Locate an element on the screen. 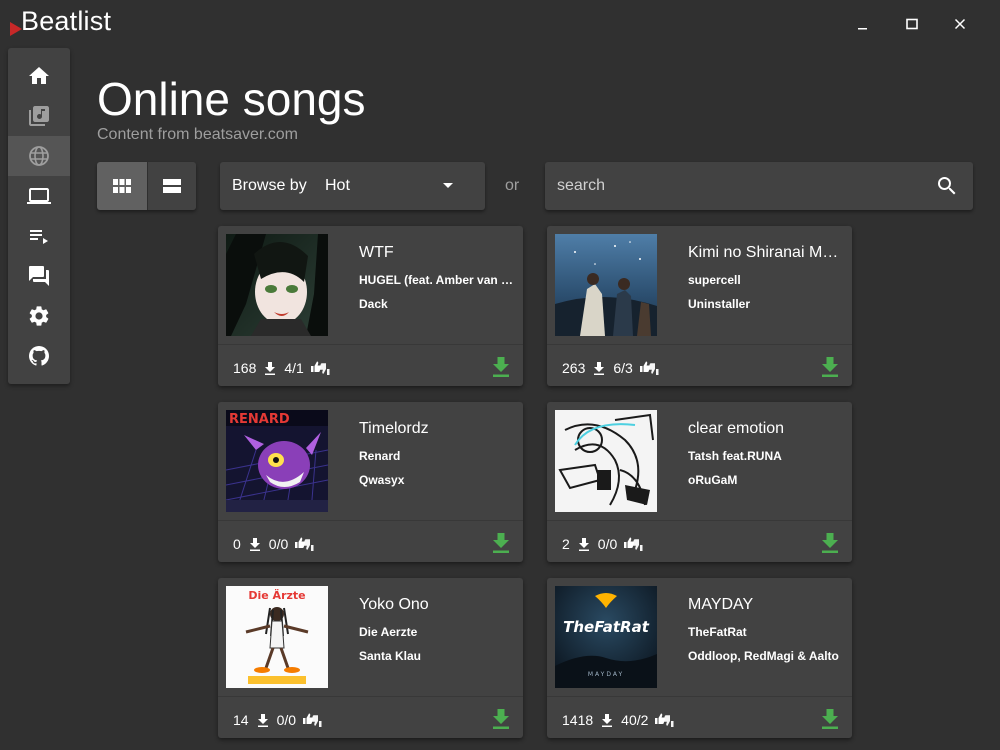 This screenshot has width=1000, height=750. browse-by-value: Hot is located at coordinates (337, 185).